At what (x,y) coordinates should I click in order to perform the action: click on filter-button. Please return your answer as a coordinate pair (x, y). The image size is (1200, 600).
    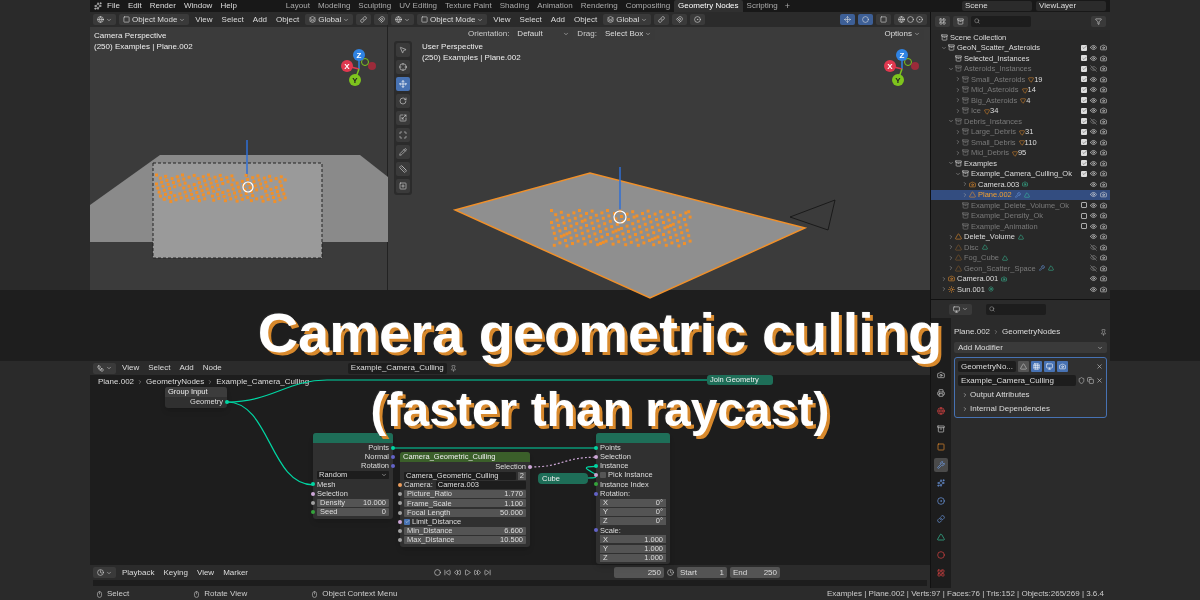
    Looking at the image, I should click on (1098, 21).